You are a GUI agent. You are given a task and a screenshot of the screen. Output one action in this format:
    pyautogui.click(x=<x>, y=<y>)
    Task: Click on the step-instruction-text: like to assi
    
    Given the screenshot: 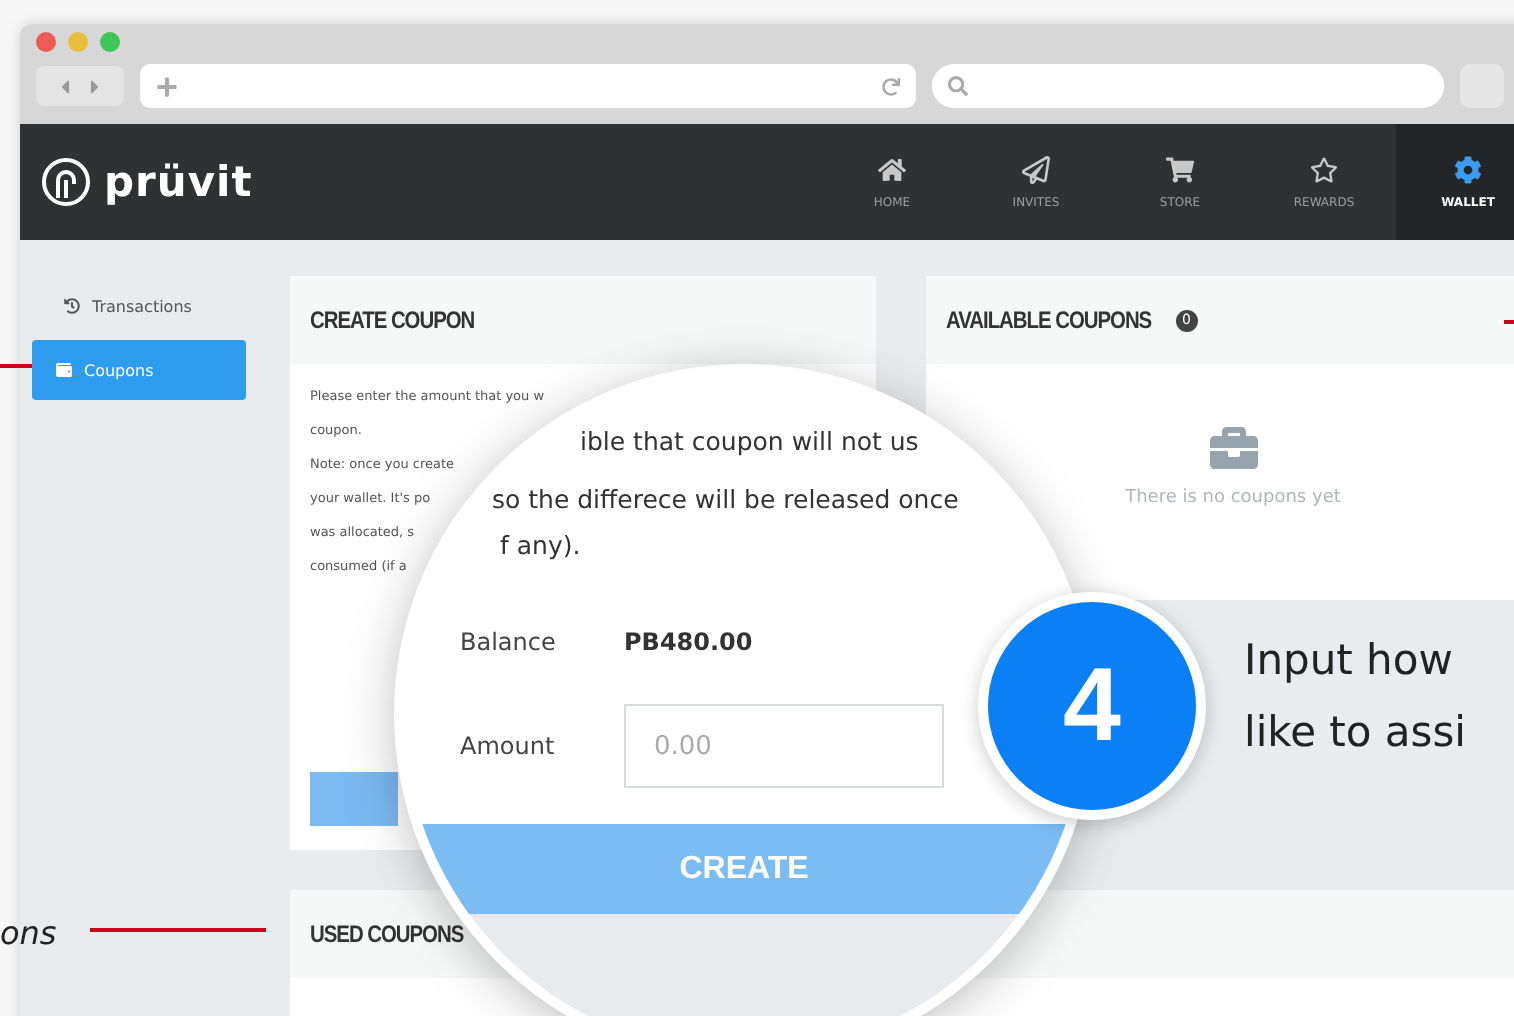 What is the action you would take?
    pyautogui.click(x=1355, y=733)
    